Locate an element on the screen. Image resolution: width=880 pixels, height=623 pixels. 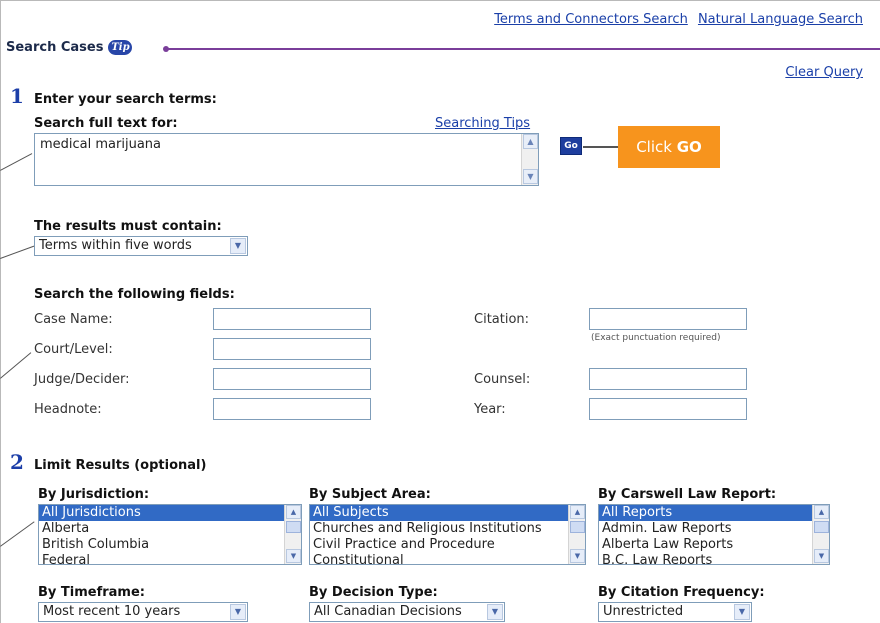
list-option: All Jurisdictions is located at coordinates (170, 513).